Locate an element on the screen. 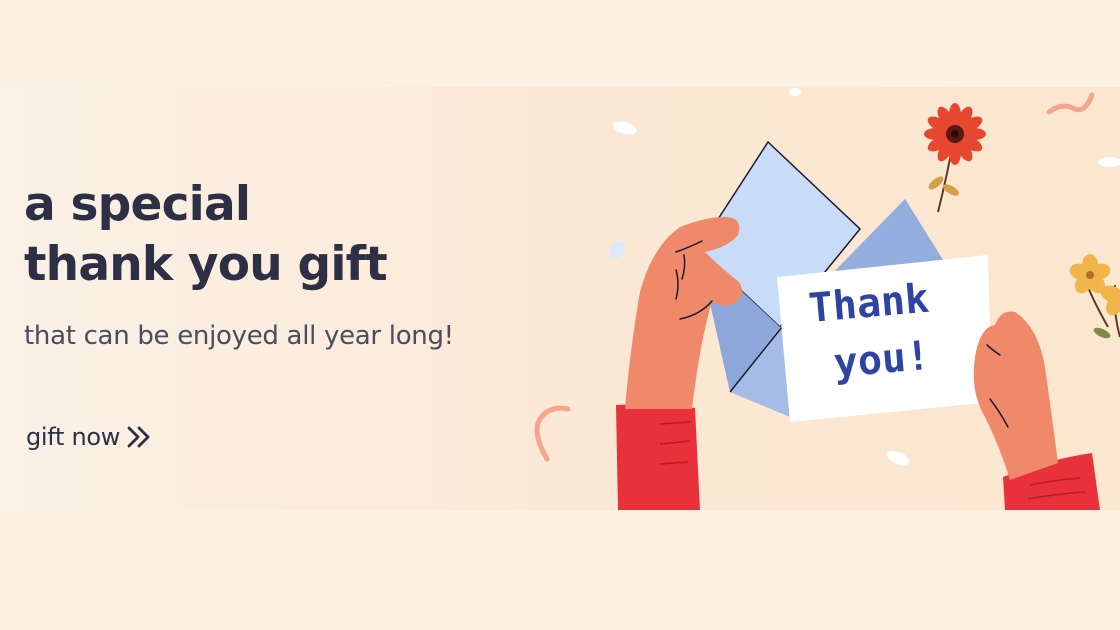 Image resolution: width=1120 pixels, height=630 pixels. confetti-blue is located at coordinates (617, 250).